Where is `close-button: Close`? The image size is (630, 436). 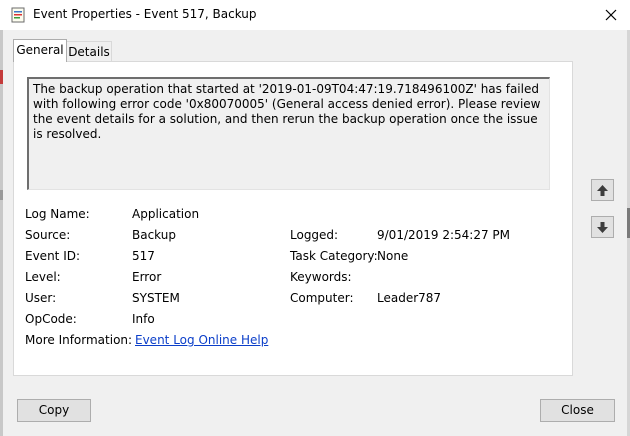
close-button: Close is located at coordinates (577, 410).